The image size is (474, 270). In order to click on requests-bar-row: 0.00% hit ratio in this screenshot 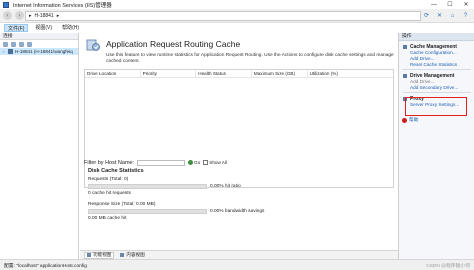, I will do `click(240, 186)`.